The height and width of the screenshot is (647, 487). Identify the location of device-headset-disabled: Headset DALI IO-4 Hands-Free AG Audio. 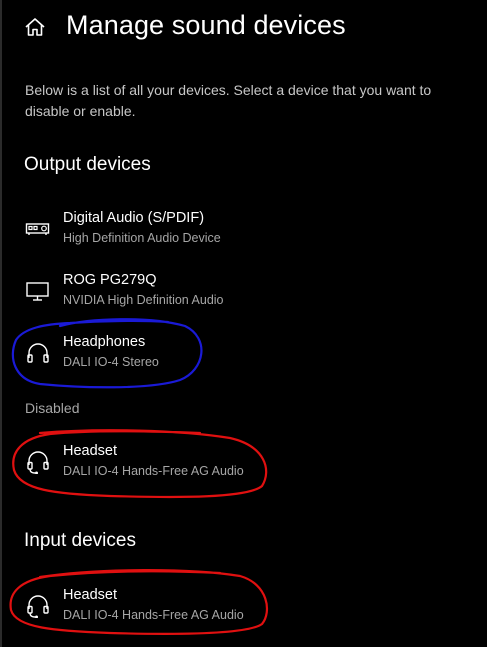
(240, 465).